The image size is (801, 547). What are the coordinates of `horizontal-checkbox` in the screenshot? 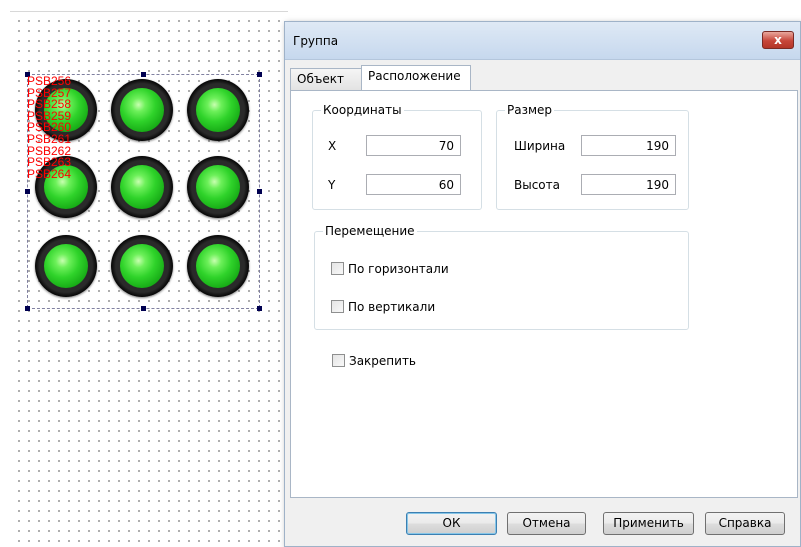 It's located at (337, 268).